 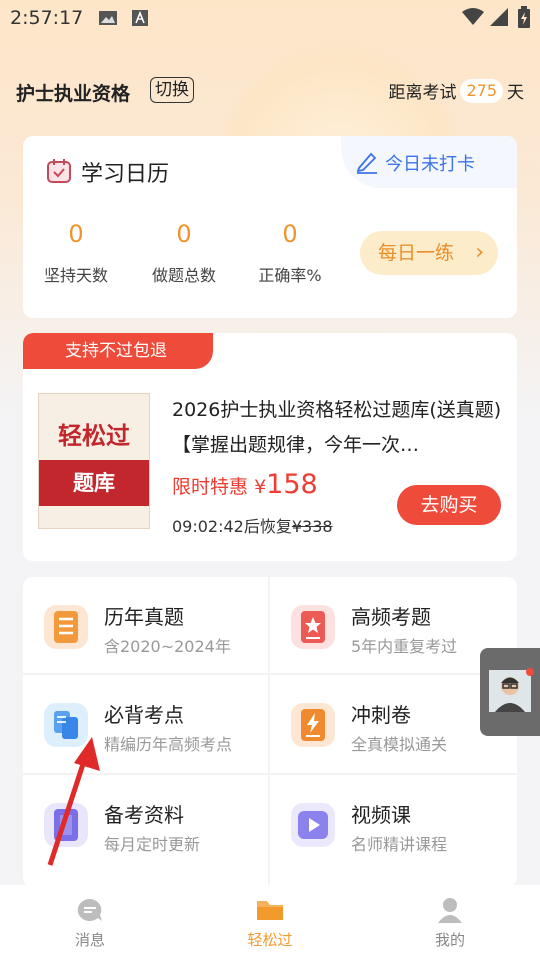 I want to click on grid-item-subtitle: 全真模拟通关, so click(x=399, y=744).